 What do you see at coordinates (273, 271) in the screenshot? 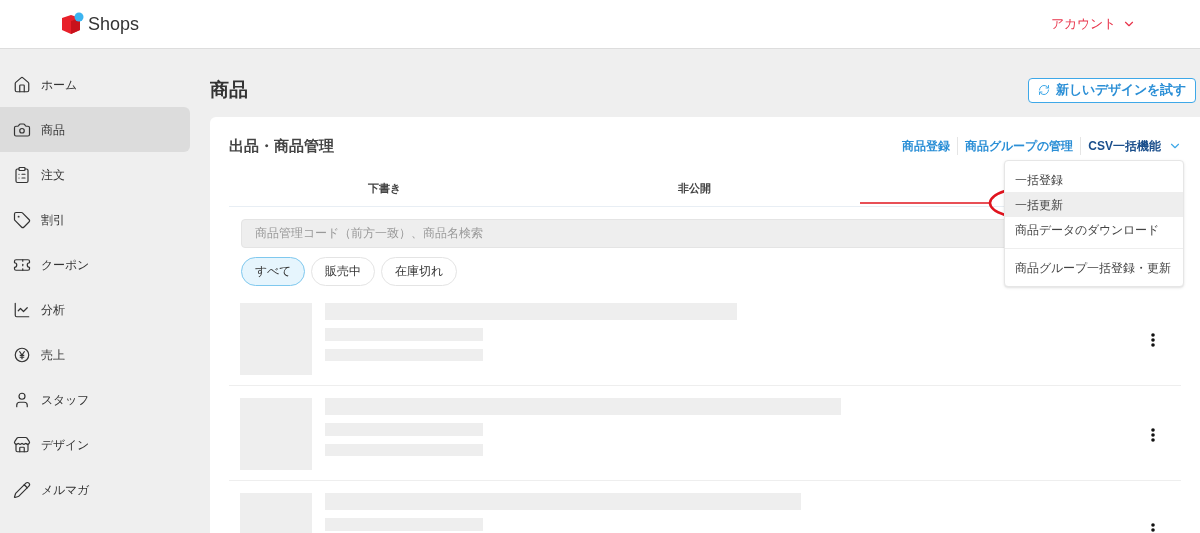
I see `filter-chip: すべて` at bounding box center [273, 271].